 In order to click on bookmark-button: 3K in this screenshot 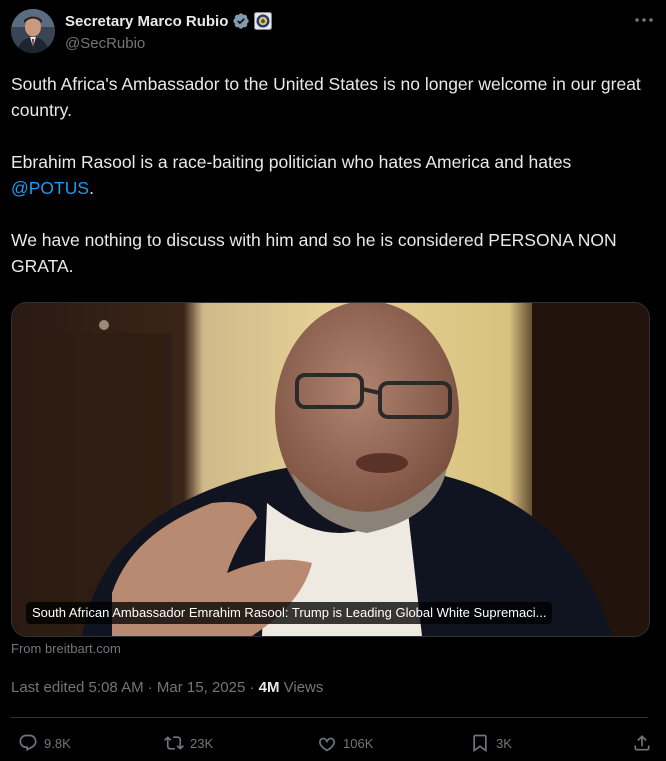, I will do `click(491, 743)`.